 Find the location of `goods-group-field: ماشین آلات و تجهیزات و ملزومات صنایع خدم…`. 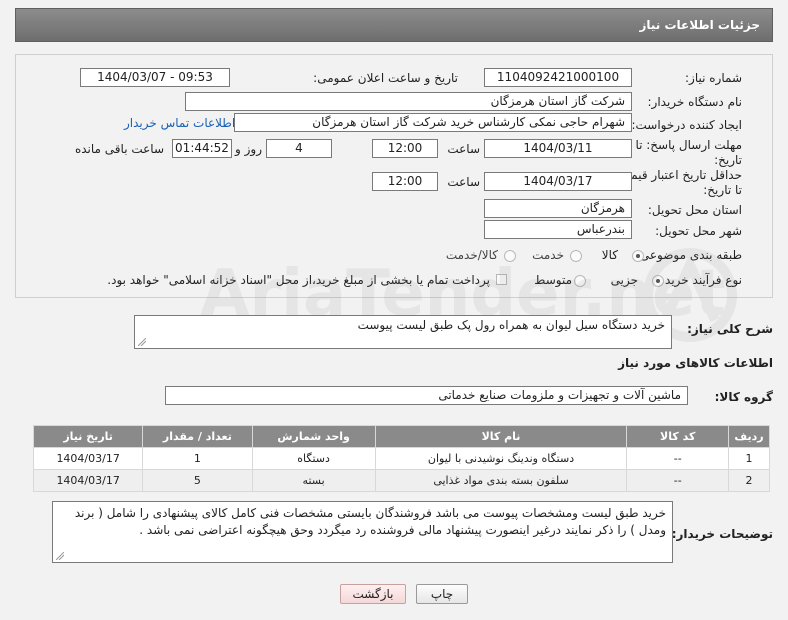

goods-group-field: ماشین آلات و تجهیزات و ملزومات صنایع خدم… is located at coordinates (426, 395).